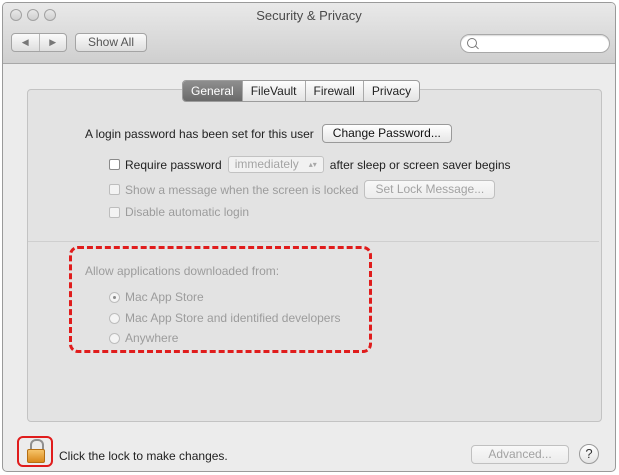 This screenshot has width=619, height=475. I want to click on search-input, so click(535, 43).